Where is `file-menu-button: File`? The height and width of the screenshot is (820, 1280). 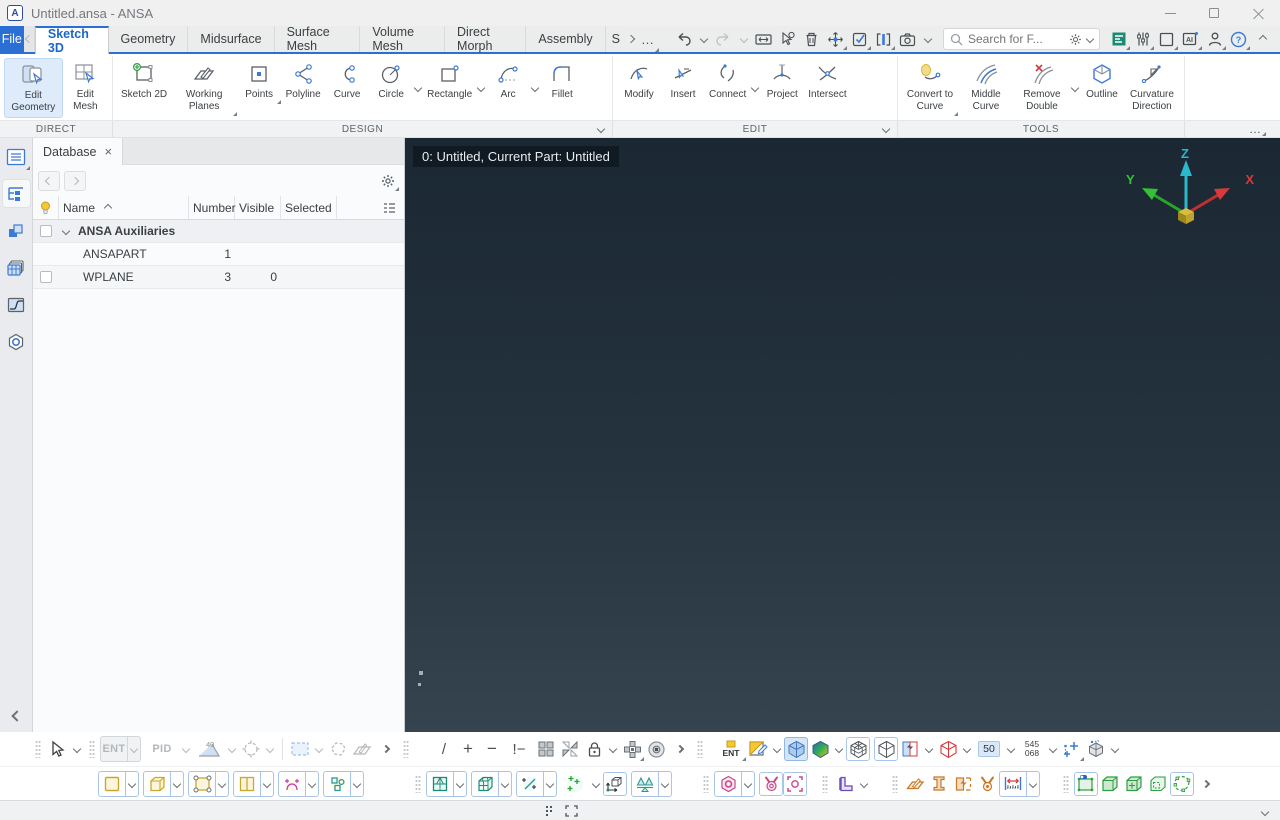
file-menu-button: File is located at coordinates (12, 39).